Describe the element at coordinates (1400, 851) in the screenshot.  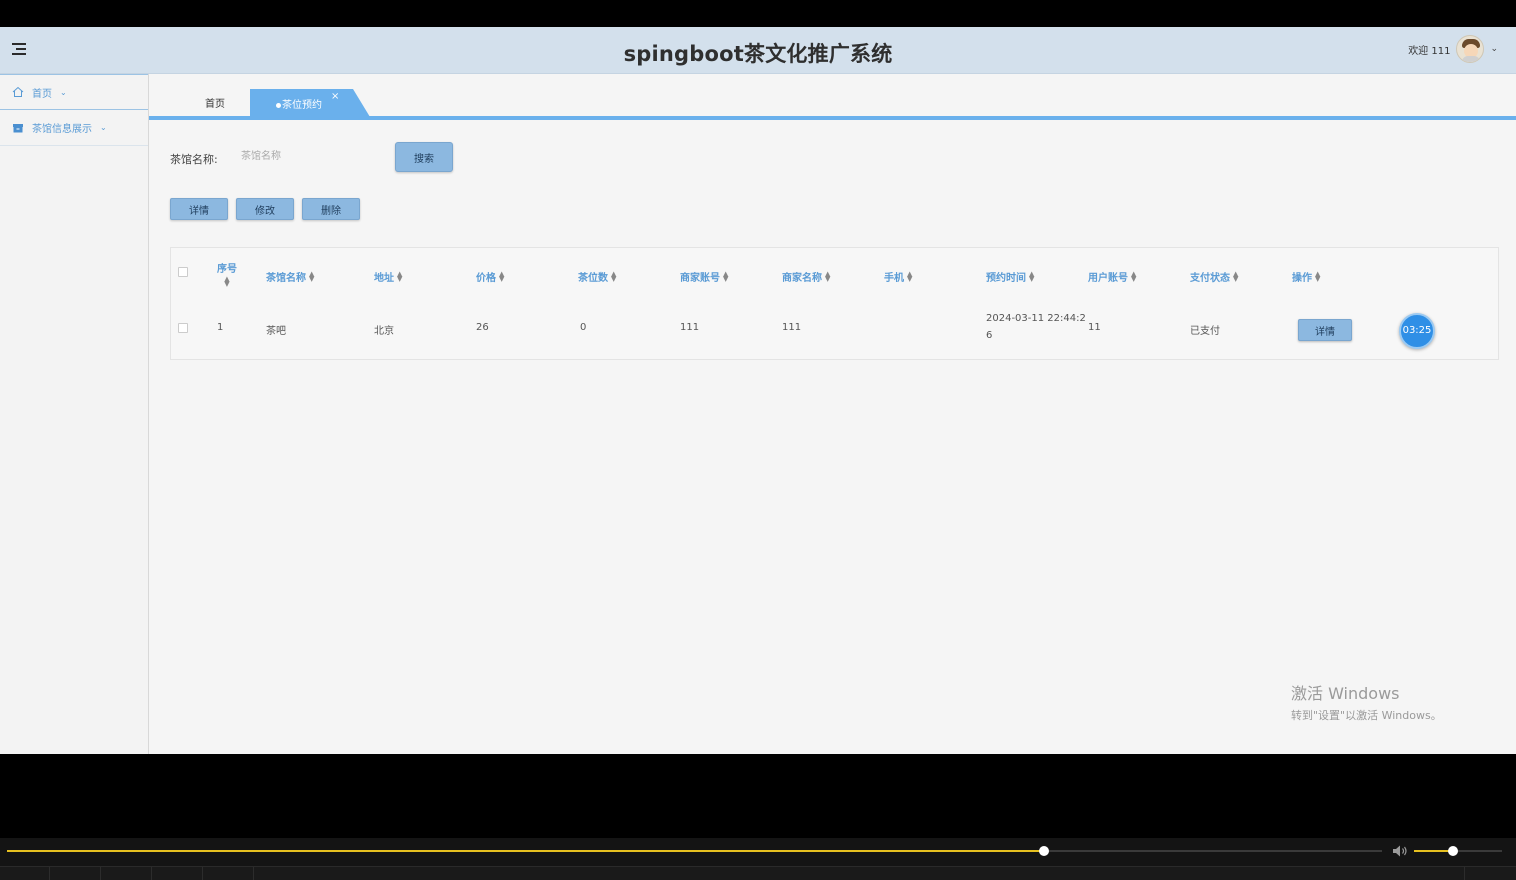
I see `volume-icon` at that location.